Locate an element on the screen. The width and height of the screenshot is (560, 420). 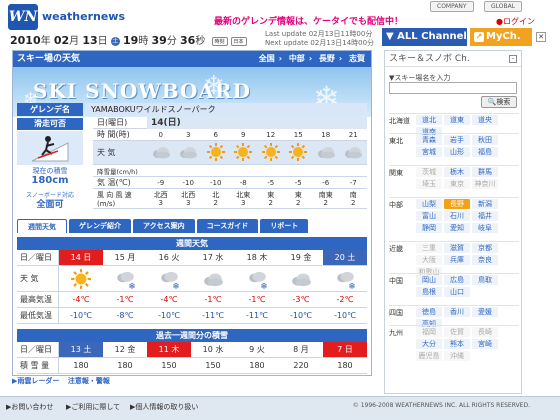
mych-tab: ↗ MyCh. is located at coordinates (501, 37).